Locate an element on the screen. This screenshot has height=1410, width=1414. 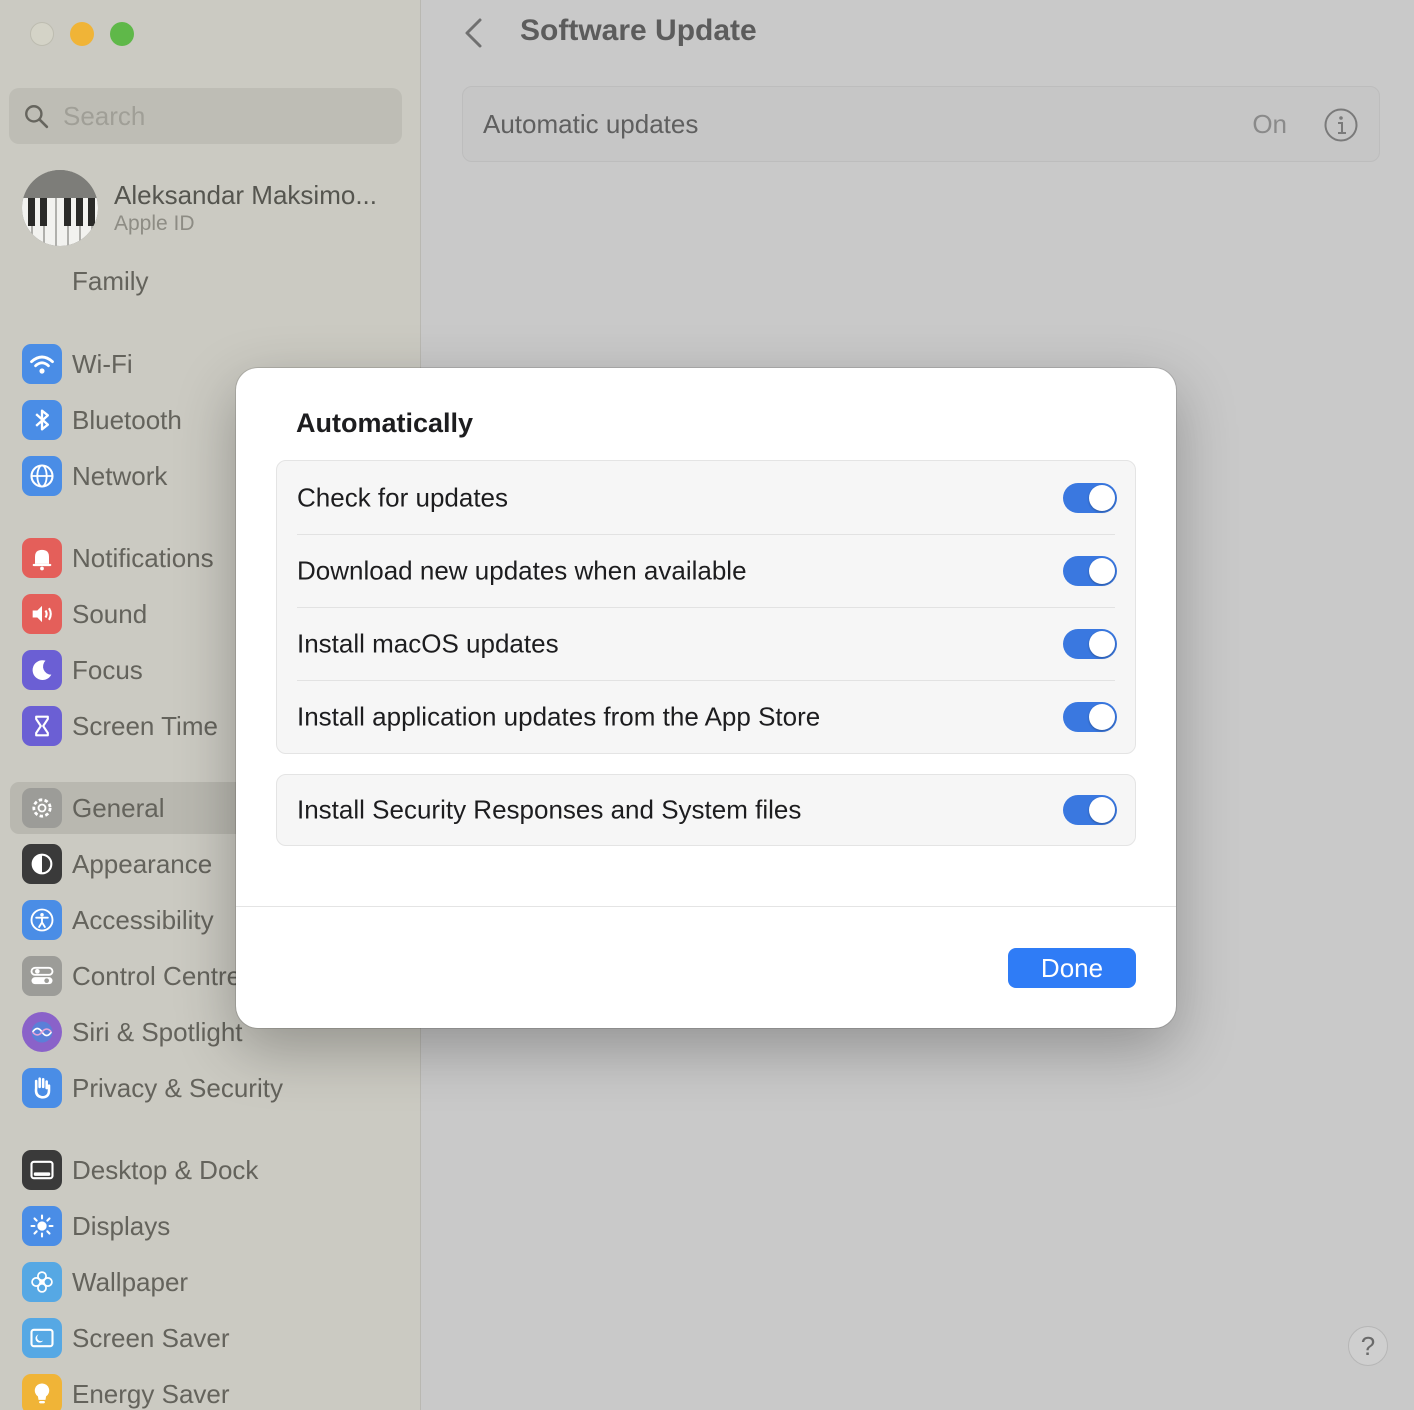
gear-icon is located at coordinates (42, 808).